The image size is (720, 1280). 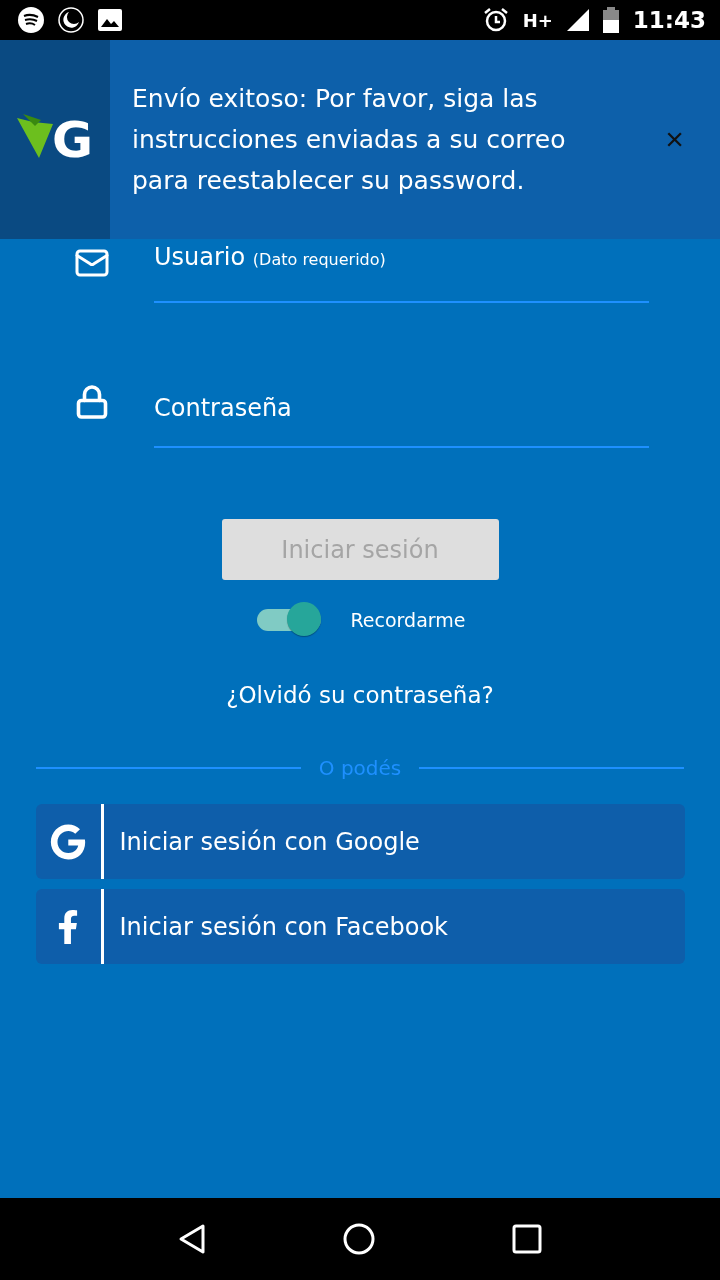 I want to click on home-icon, so click(x=359, y=1239).